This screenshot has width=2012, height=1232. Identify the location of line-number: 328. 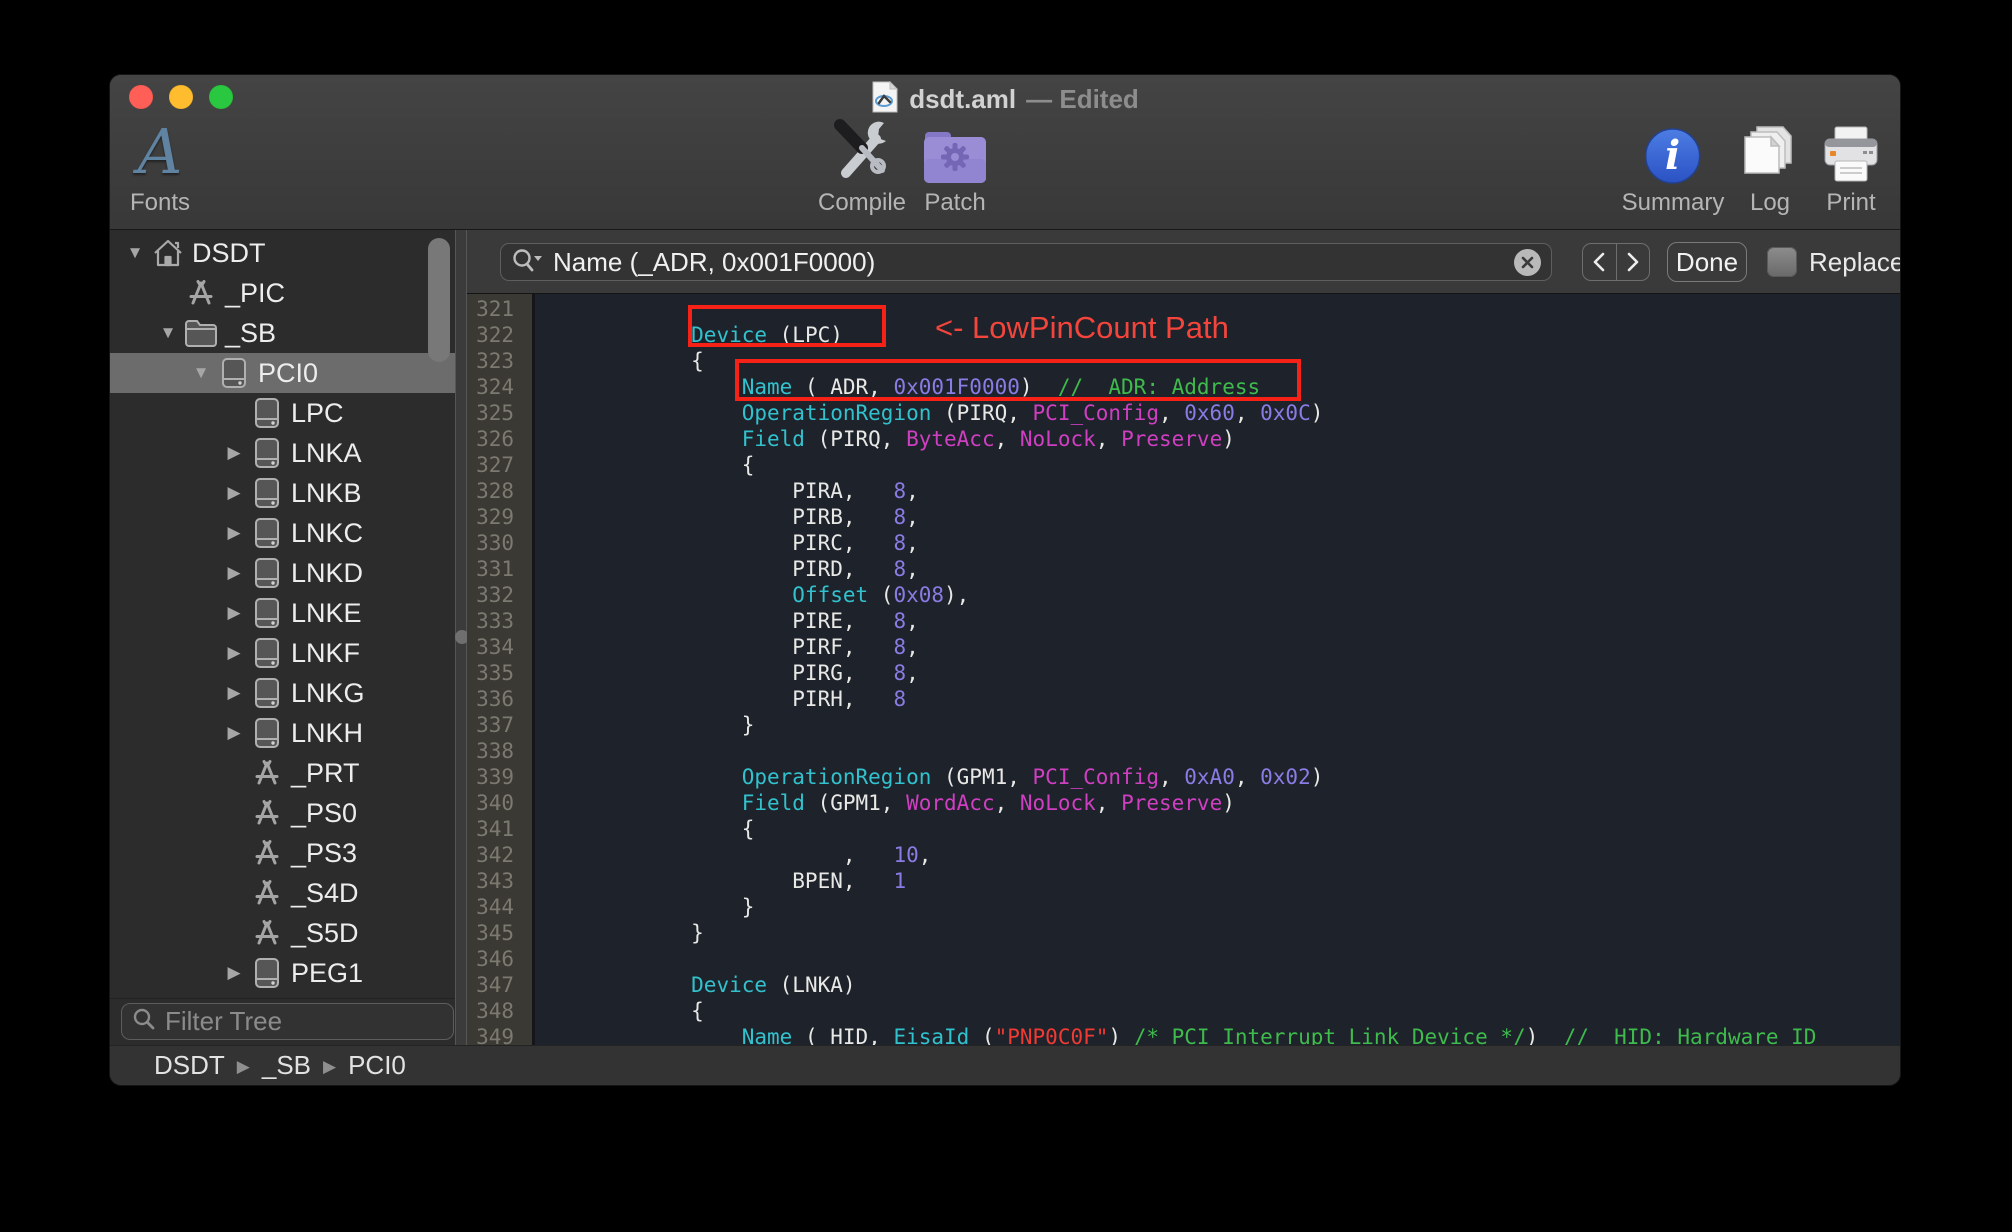
(495, 491).